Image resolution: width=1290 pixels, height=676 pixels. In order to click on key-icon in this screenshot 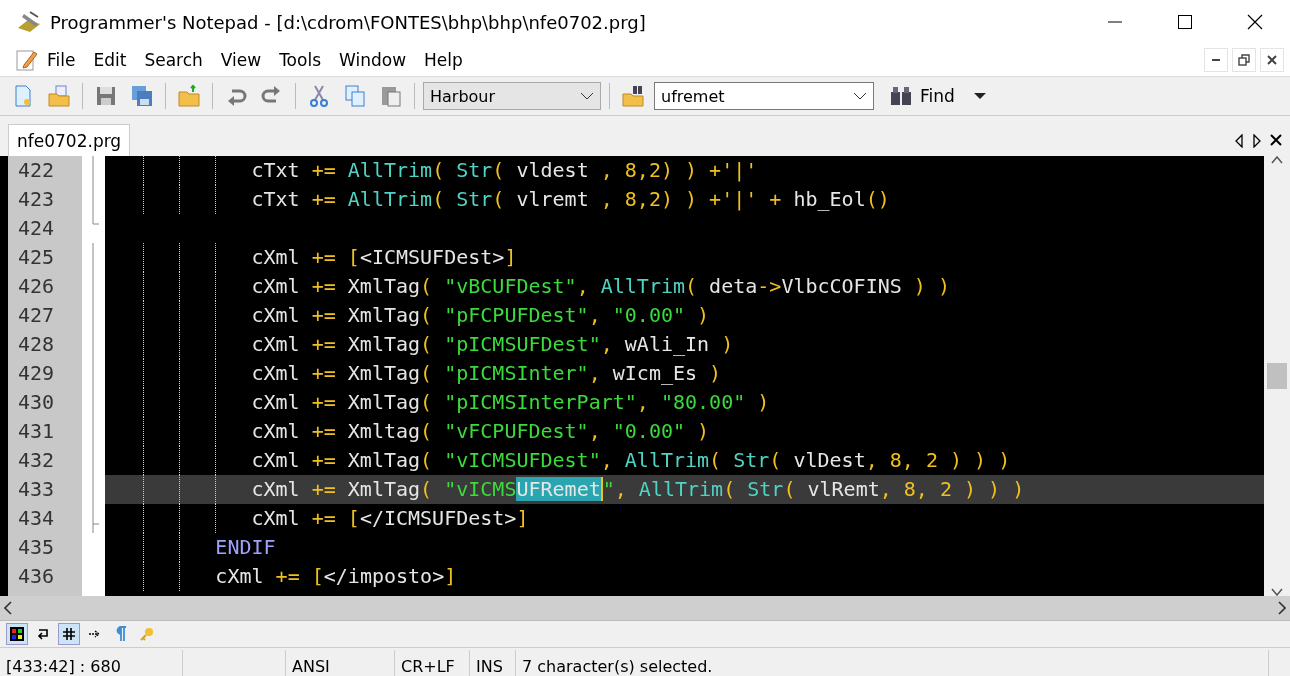, I will do `click(147, 634)`.